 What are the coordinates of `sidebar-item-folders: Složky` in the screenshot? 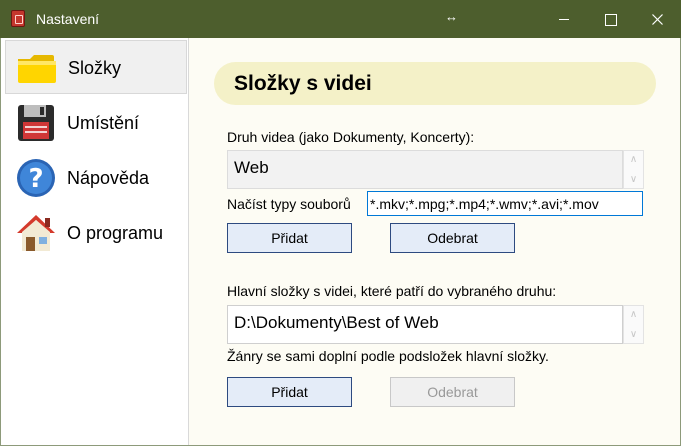 It's located at (96, 67).